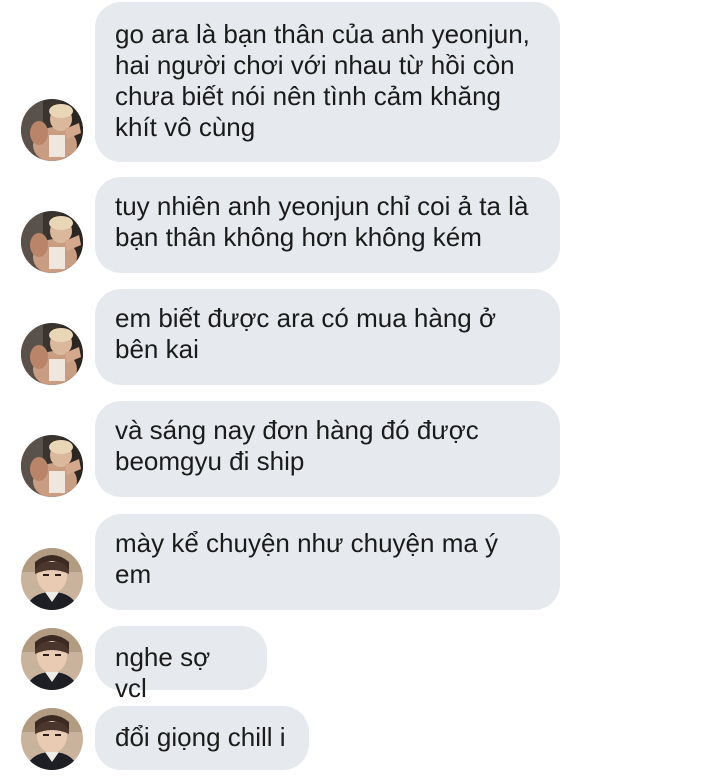  What do you see at coordinates (202, 738) in the screenshot?
I see `message-bubble: đổi giọng chill i` at bounding box center [202, 738].